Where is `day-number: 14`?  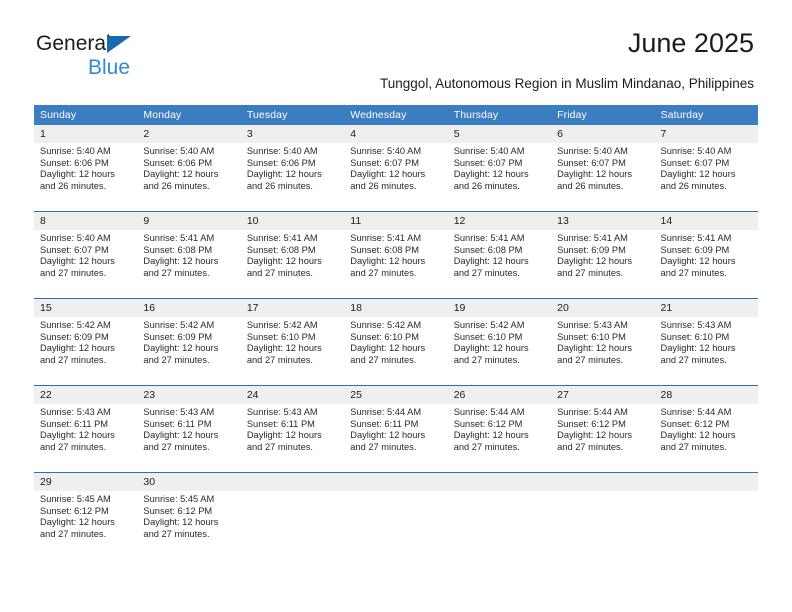 day-number: 14 is located at coordinates (706, 221).